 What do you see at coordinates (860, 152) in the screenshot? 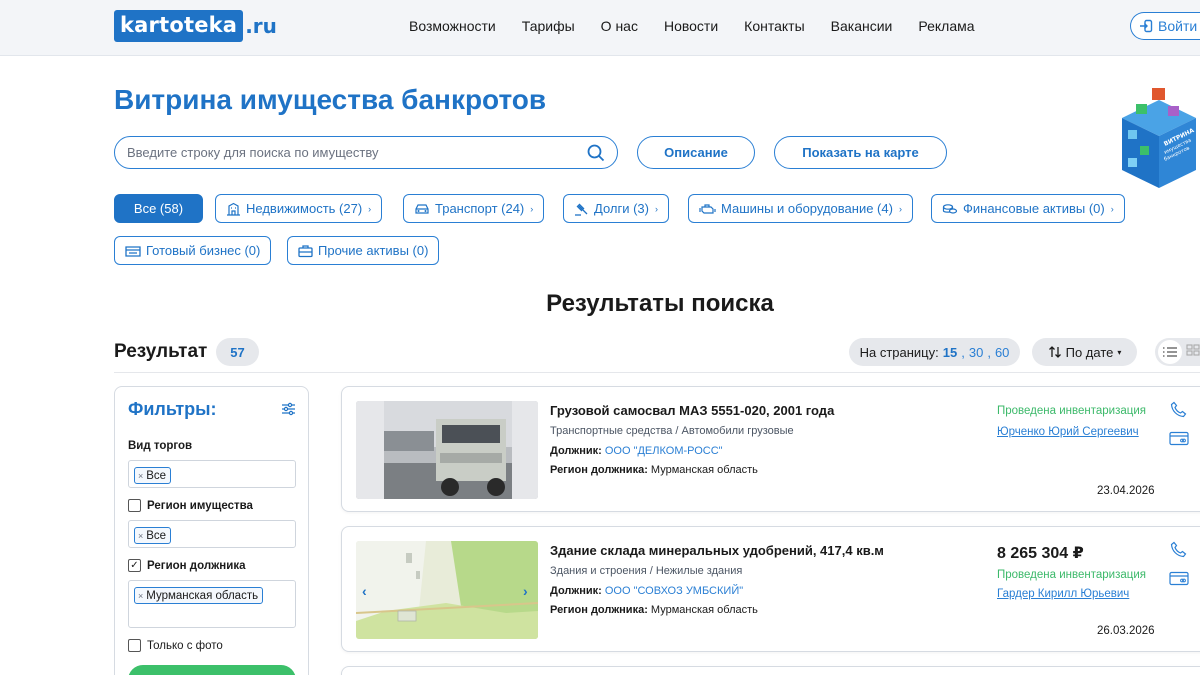
I see `show-on-map-button: Показать на карте` at bounding box center [860, 152].